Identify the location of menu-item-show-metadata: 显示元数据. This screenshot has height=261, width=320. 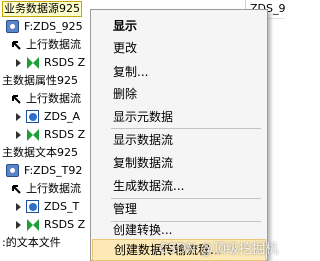
(143, 117).